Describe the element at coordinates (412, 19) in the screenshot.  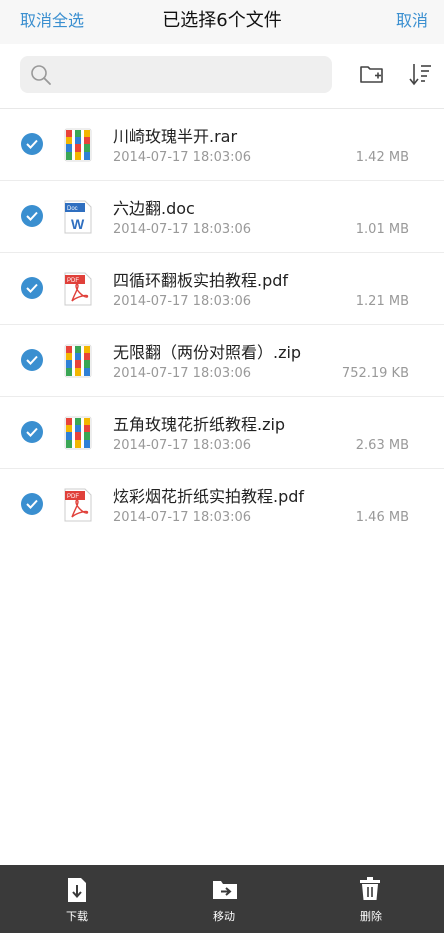
I see `cancel-button: 取消` at that location.